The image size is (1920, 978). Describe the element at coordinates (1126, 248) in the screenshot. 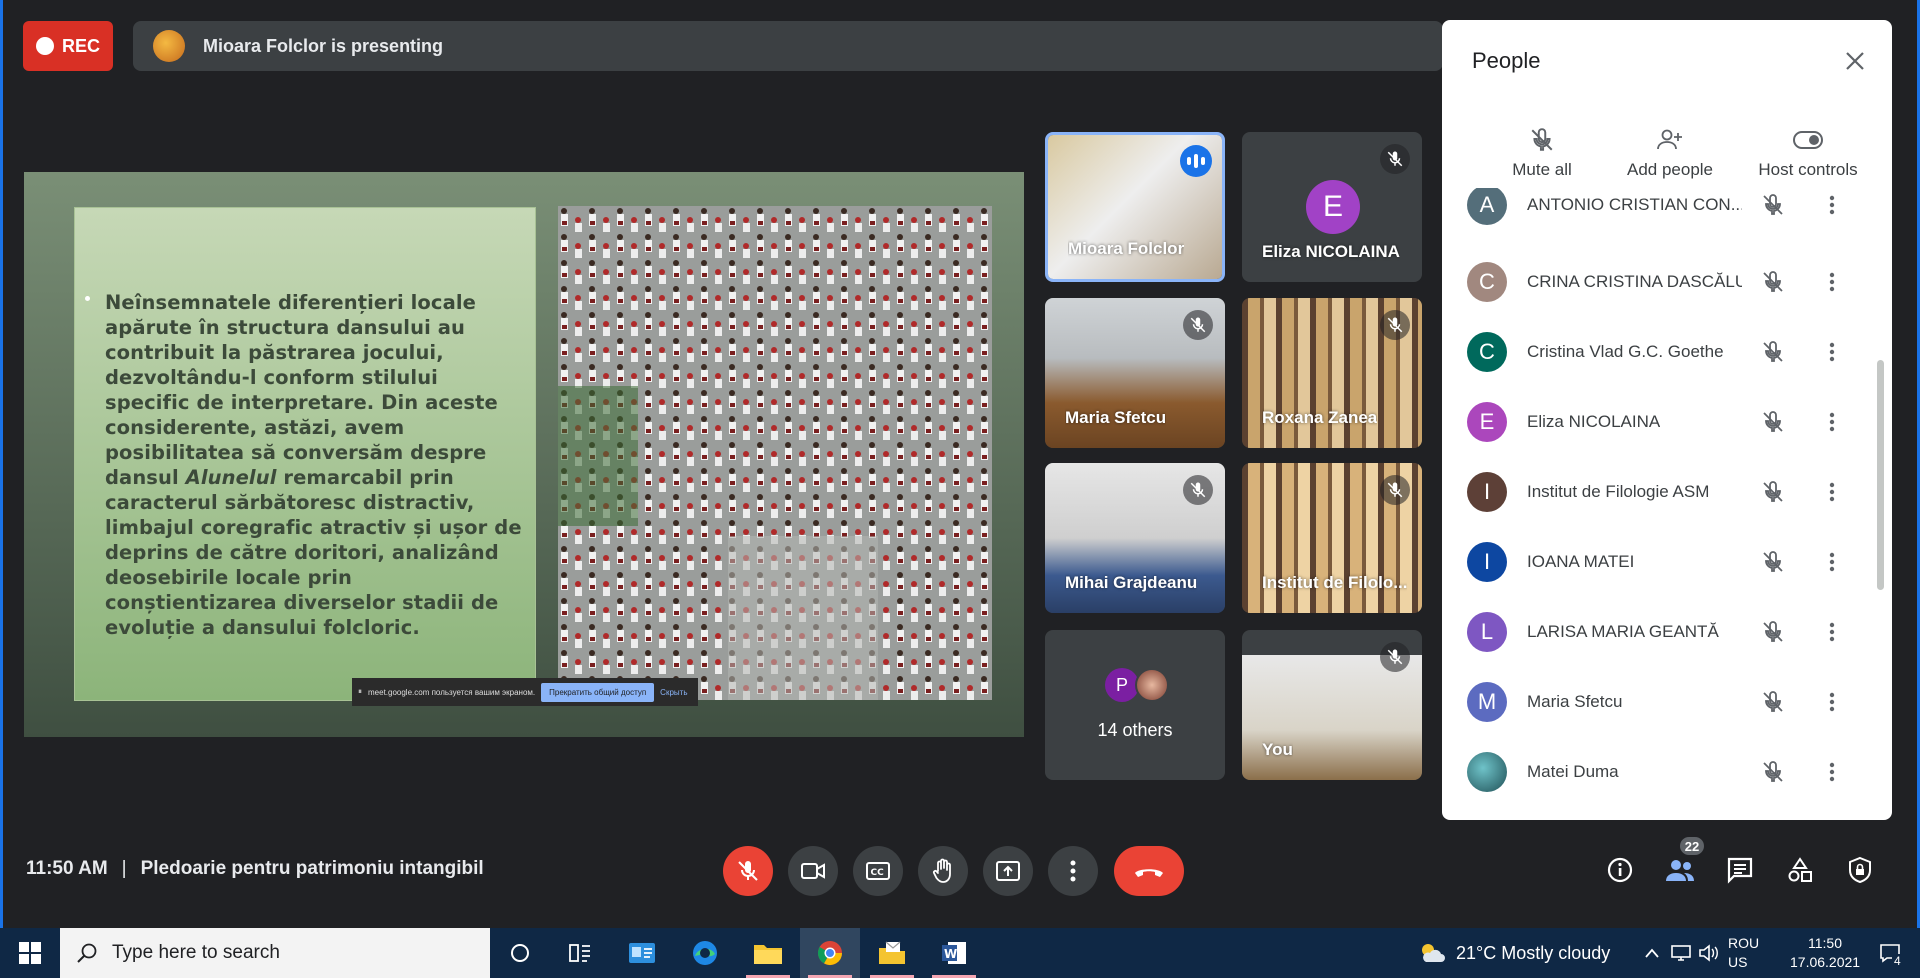

I see `tile-name: Mioara Folclor` at that location.